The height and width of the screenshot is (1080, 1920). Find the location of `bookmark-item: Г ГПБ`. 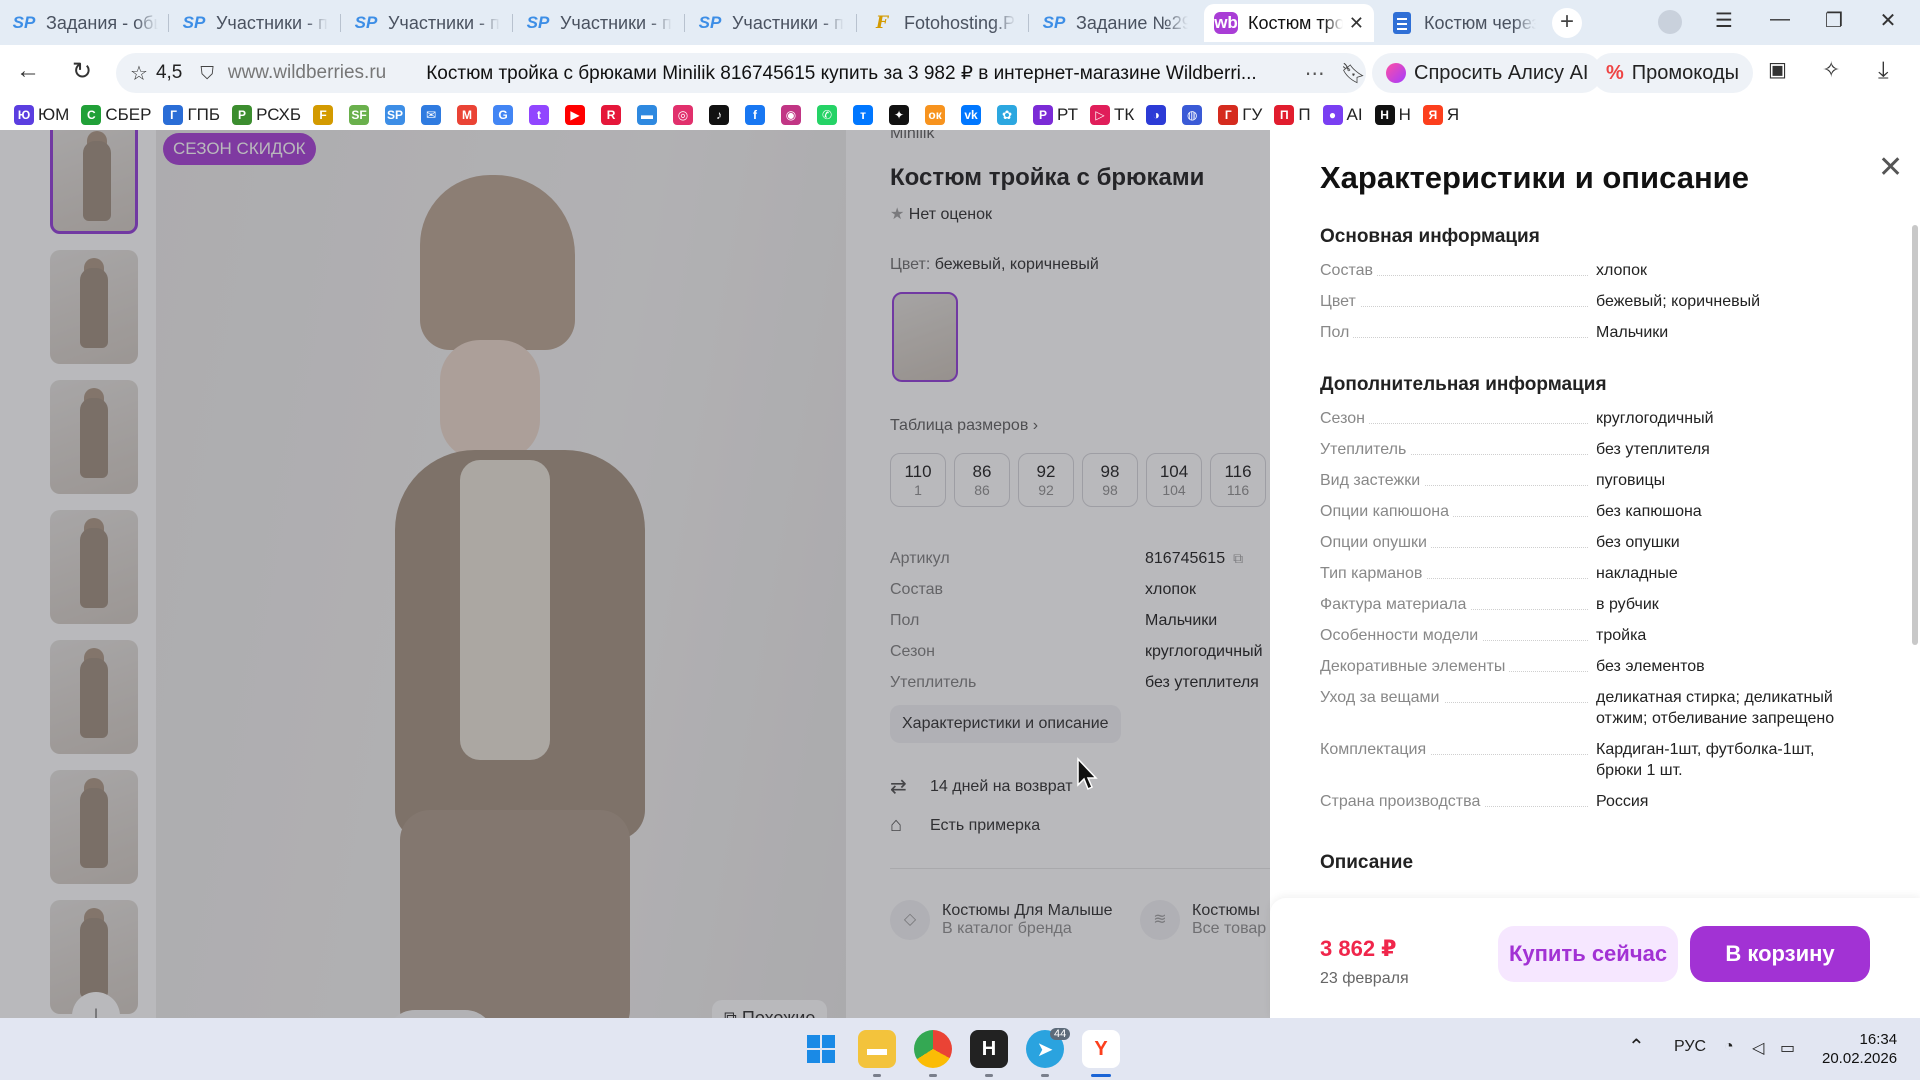

bookmark-item: Г ГПБ is located at coordinates (191, 115).